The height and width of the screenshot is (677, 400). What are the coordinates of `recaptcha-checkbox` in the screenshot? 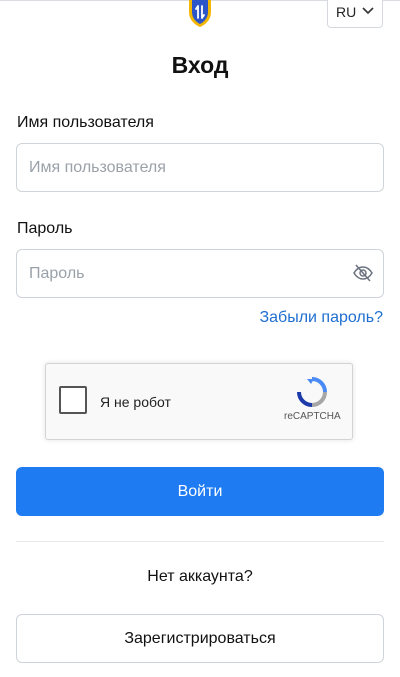 It's located at (73, 400).